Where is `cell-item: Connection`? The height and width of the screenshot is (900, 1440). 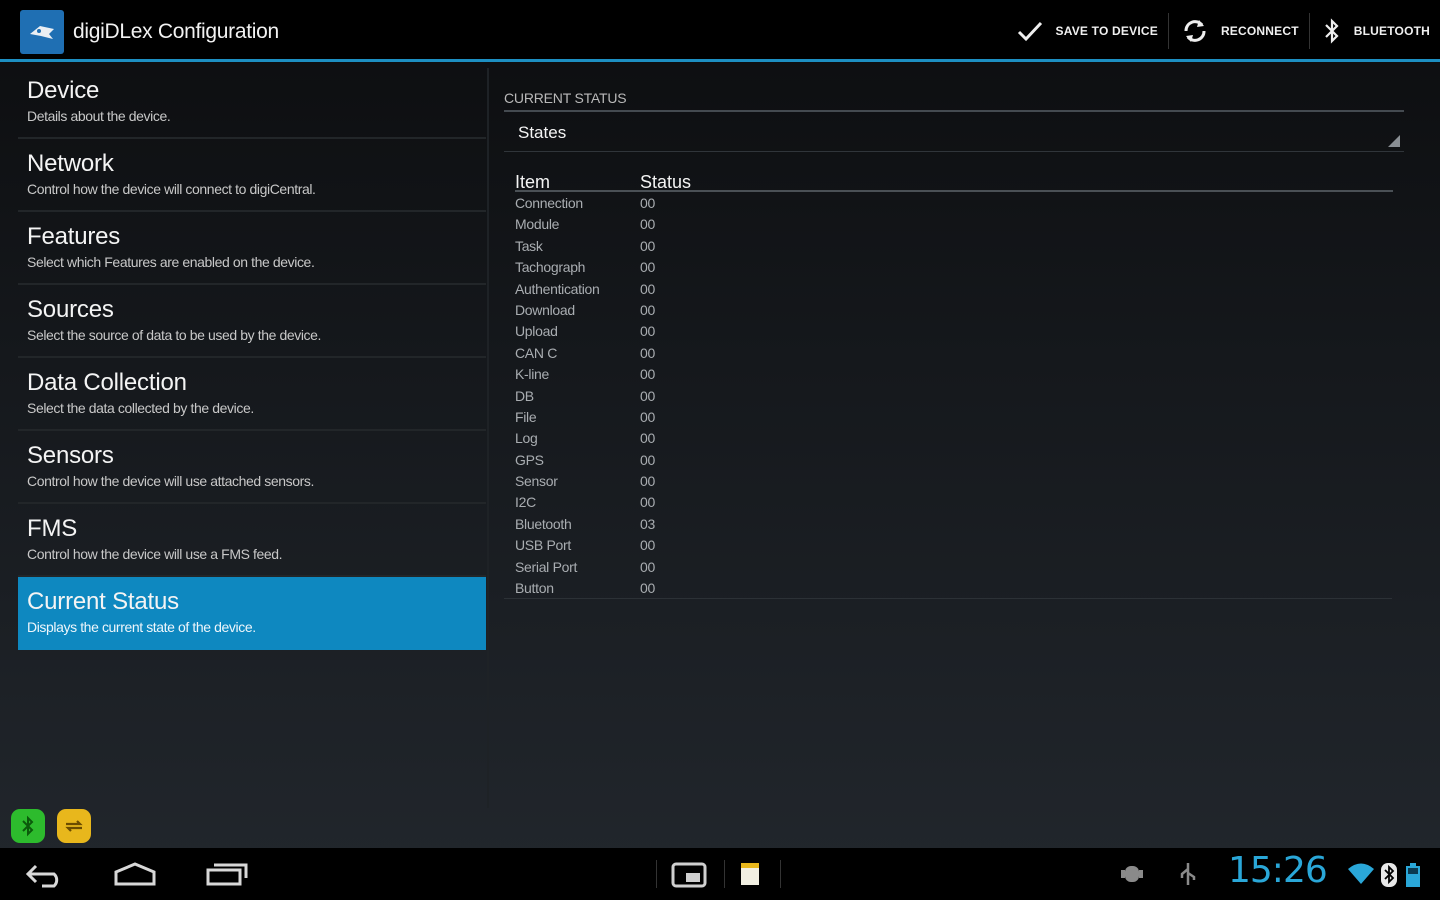
cell-item: Connection is located at coordinates (549, 203).